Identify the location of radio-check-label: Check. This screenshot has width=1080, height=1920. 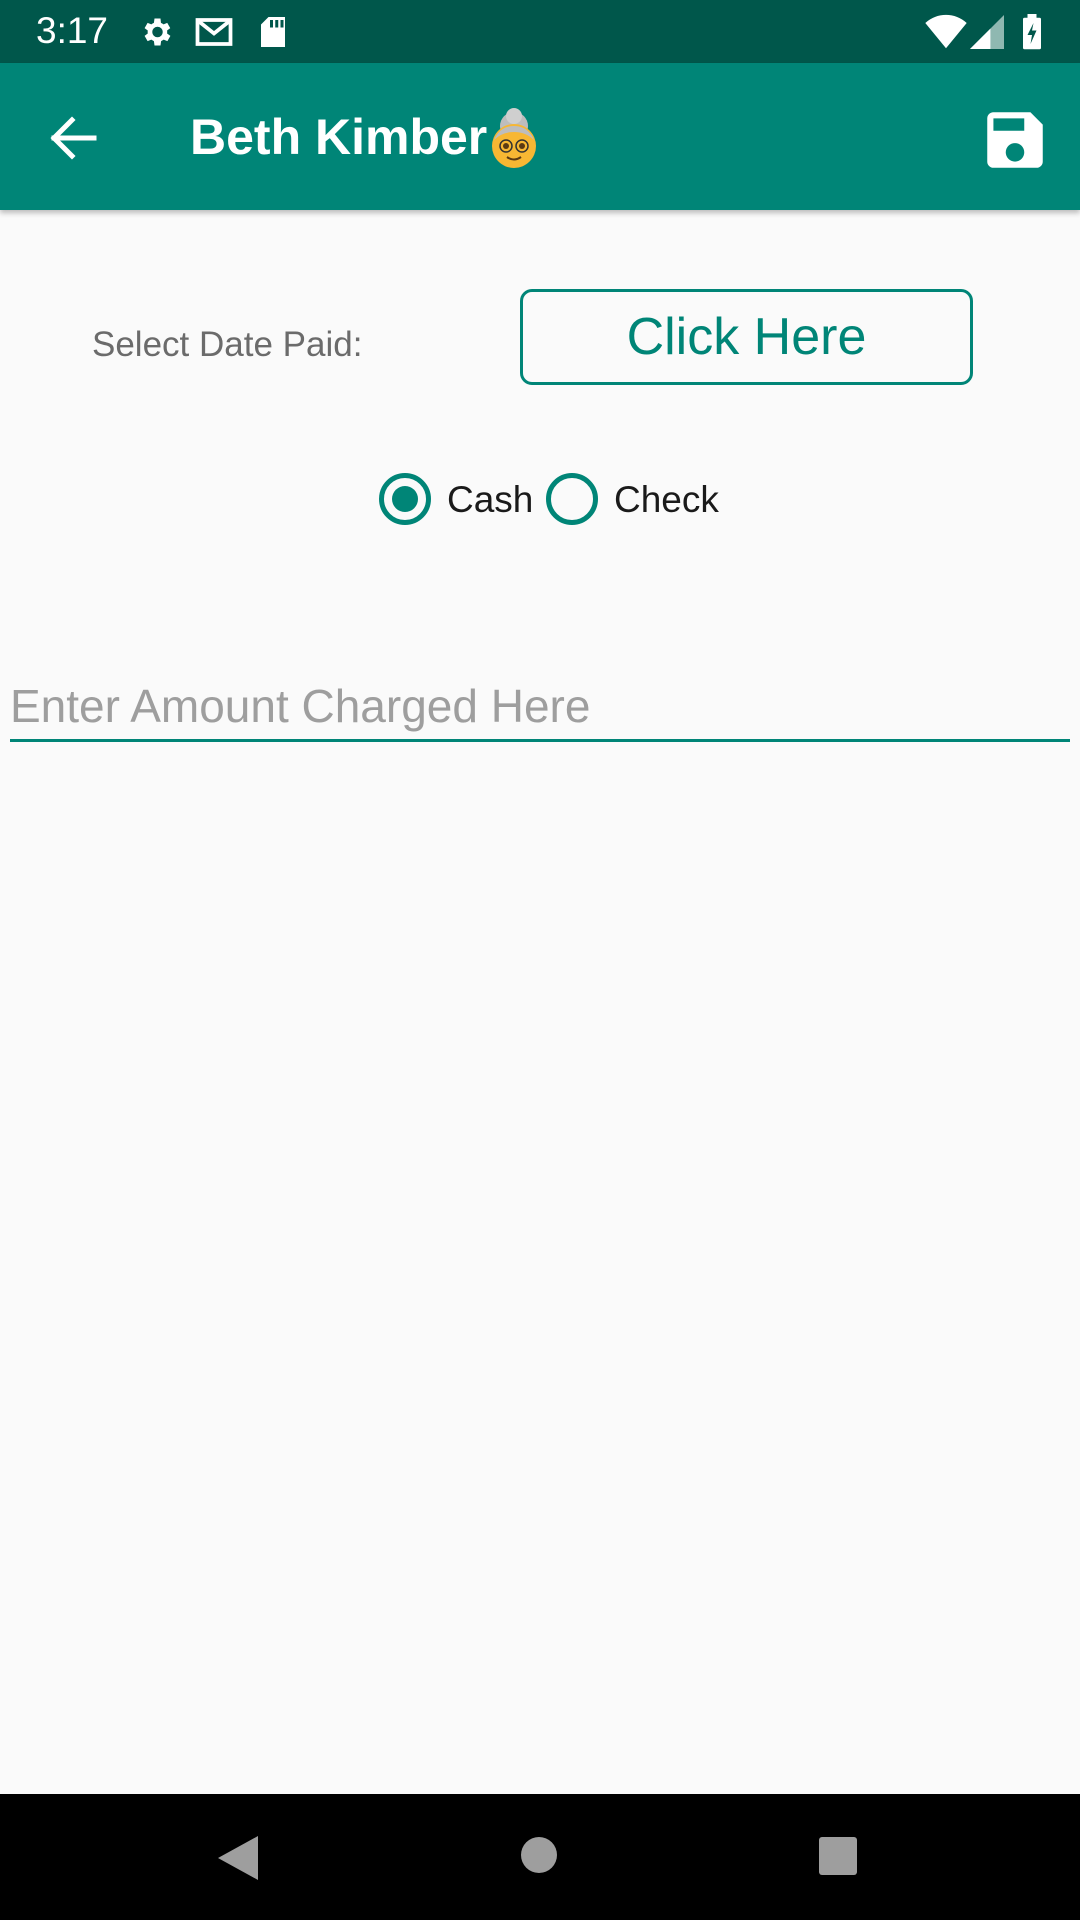
(666, 500).